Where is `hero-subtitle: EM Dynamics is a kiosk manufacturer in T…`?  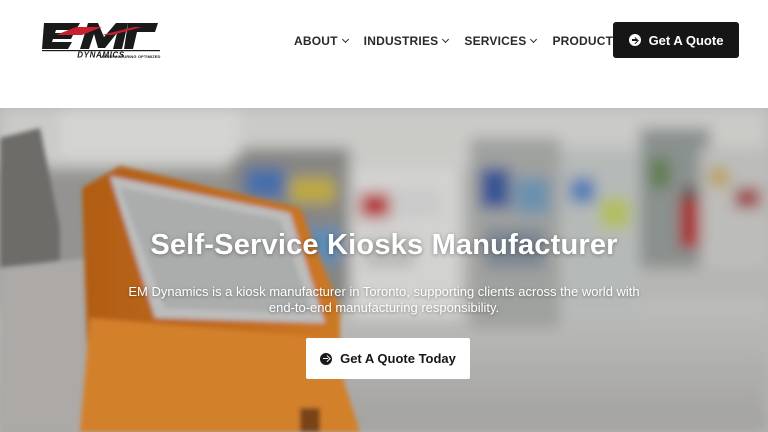
hero-subtitle: EM Dynamics is a kiosk manufacturer in T… is located at coordinates (384, 300).